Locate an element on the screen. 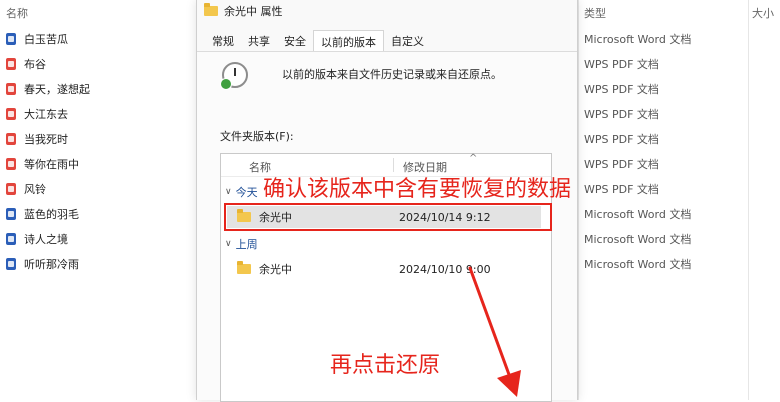 This screenshot has height=402, width=780. red-arrow-icon is located at coordinates (494, 331).